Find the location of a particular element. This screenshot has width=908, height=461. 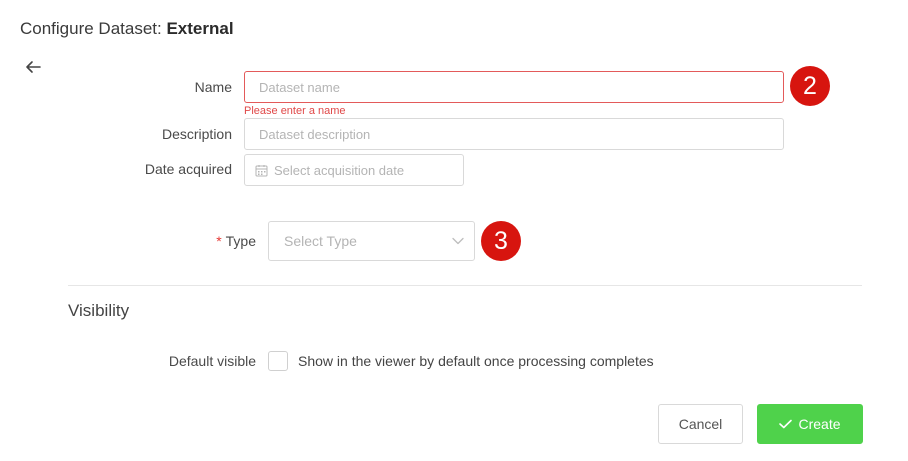

page-title-prefix: Configure Dataset: is located at coordinates (93, 28).